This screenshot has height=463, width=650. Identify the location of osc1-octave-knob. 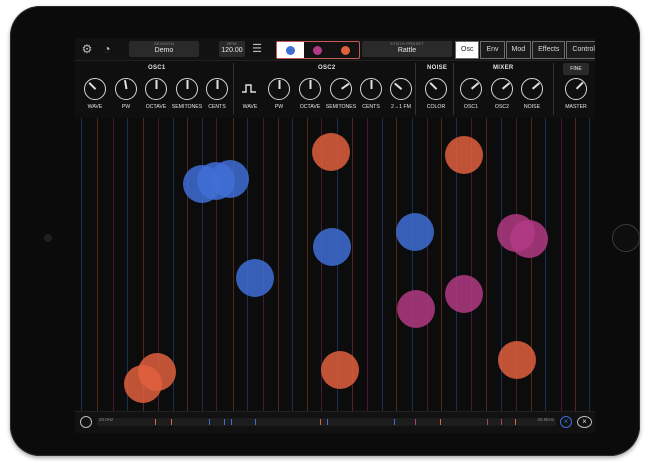
(156, 89).